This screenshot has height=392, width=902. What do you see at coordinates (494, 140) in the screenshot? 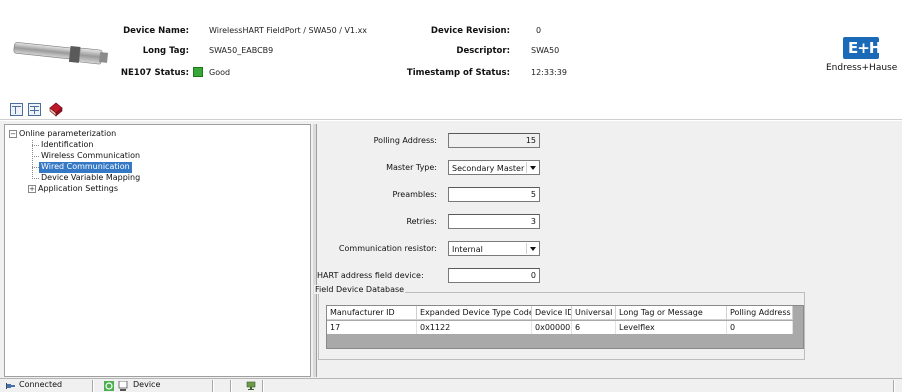
I see `polling-address-field: 15` at bounding box center [494, 140].